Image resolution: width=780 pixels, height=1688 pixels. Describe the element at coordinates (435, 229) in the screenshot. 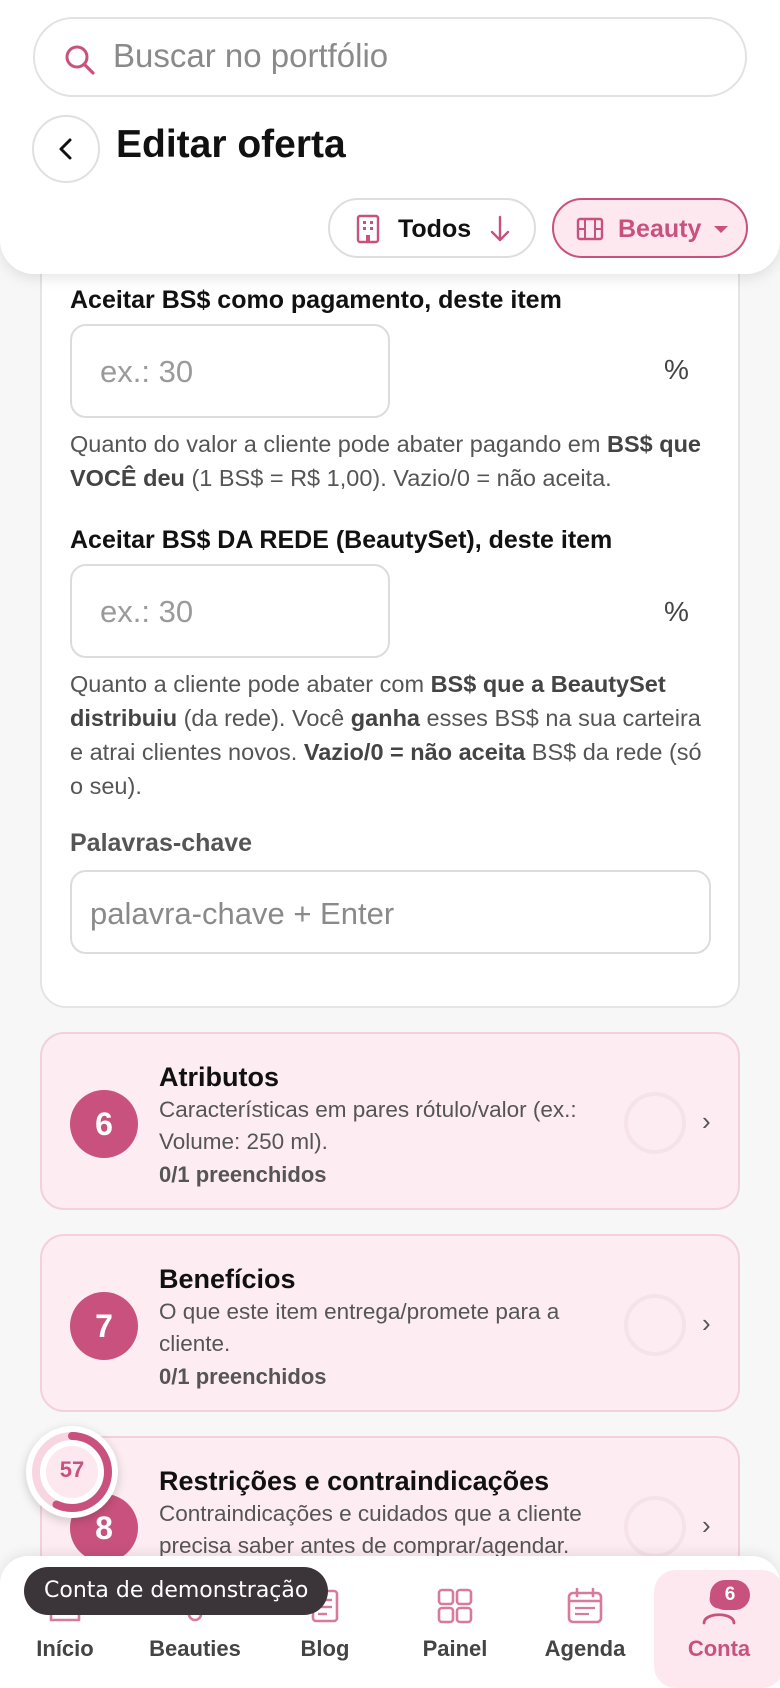

I see `filter-todos-label: Todos` at that location.